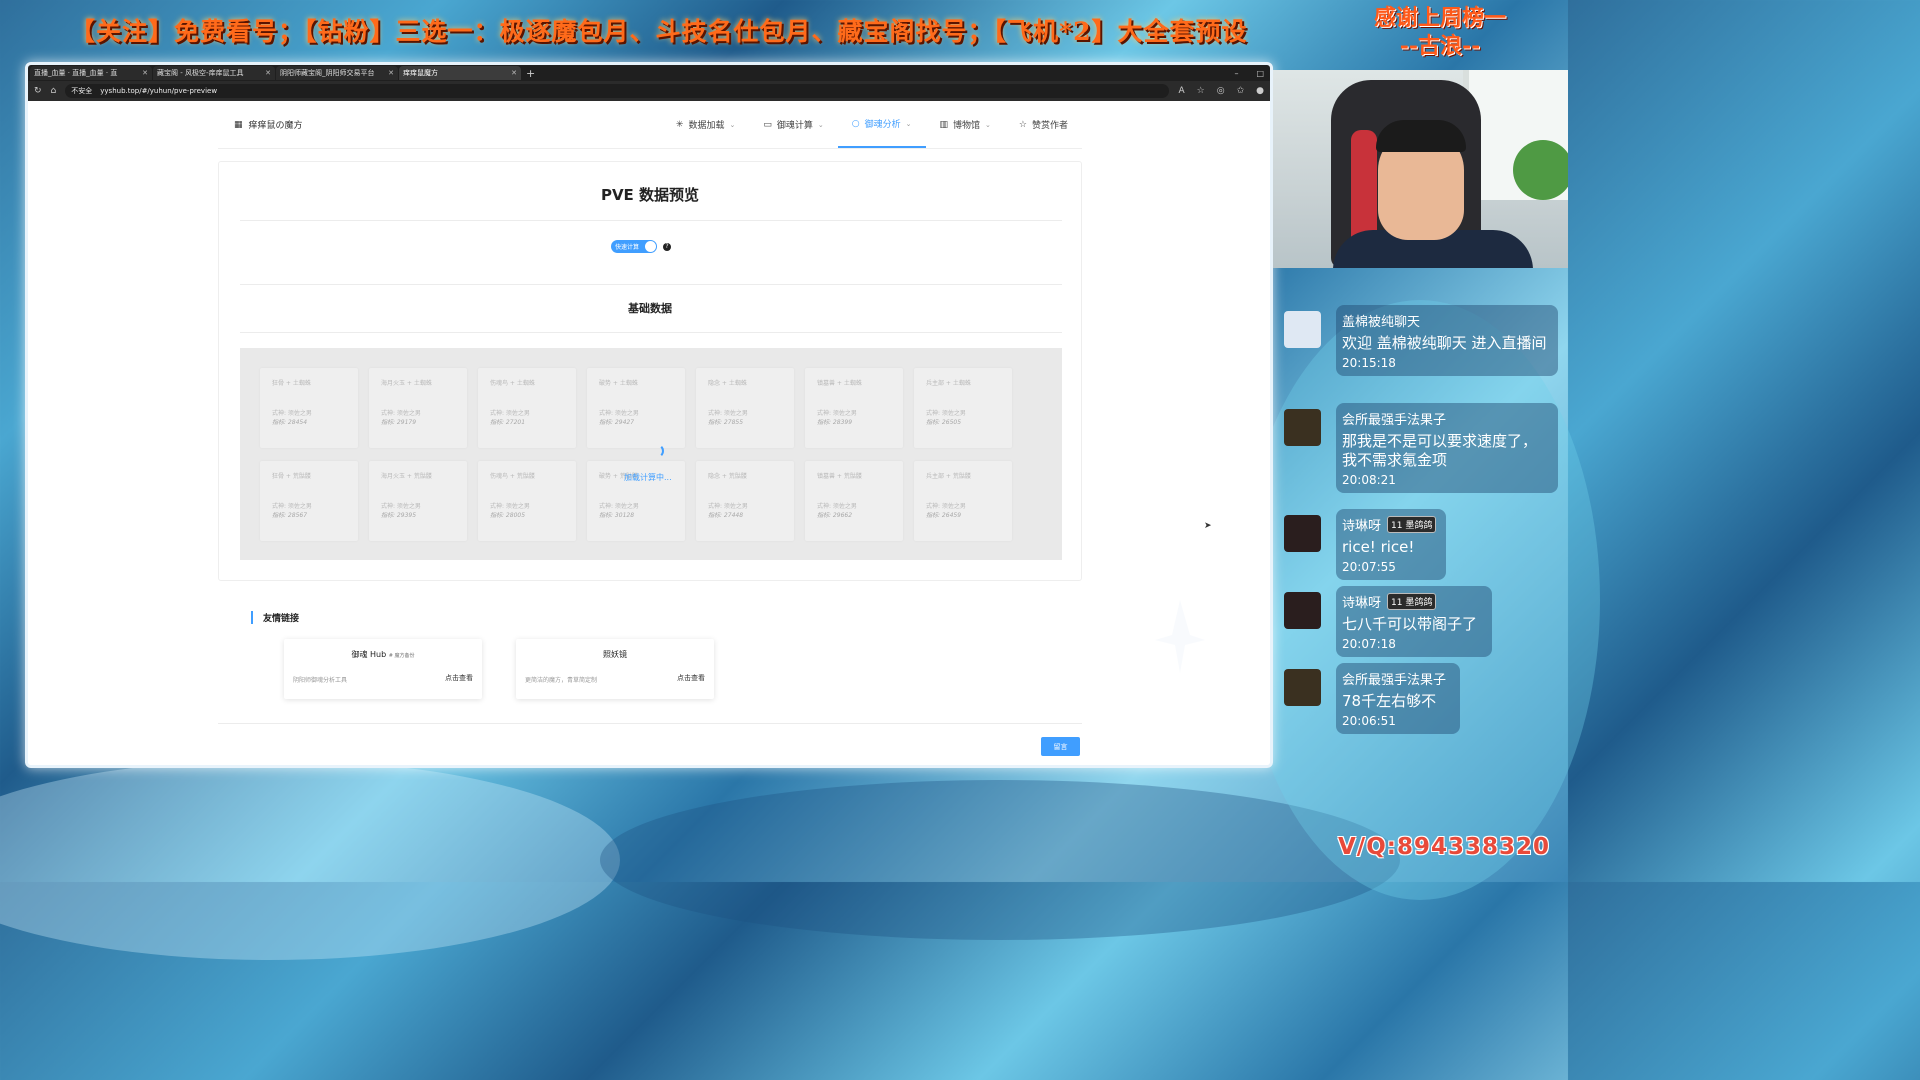  I want to click on combo-name: 伤魂鸟 + 荒骷髅, so click(512, 476).